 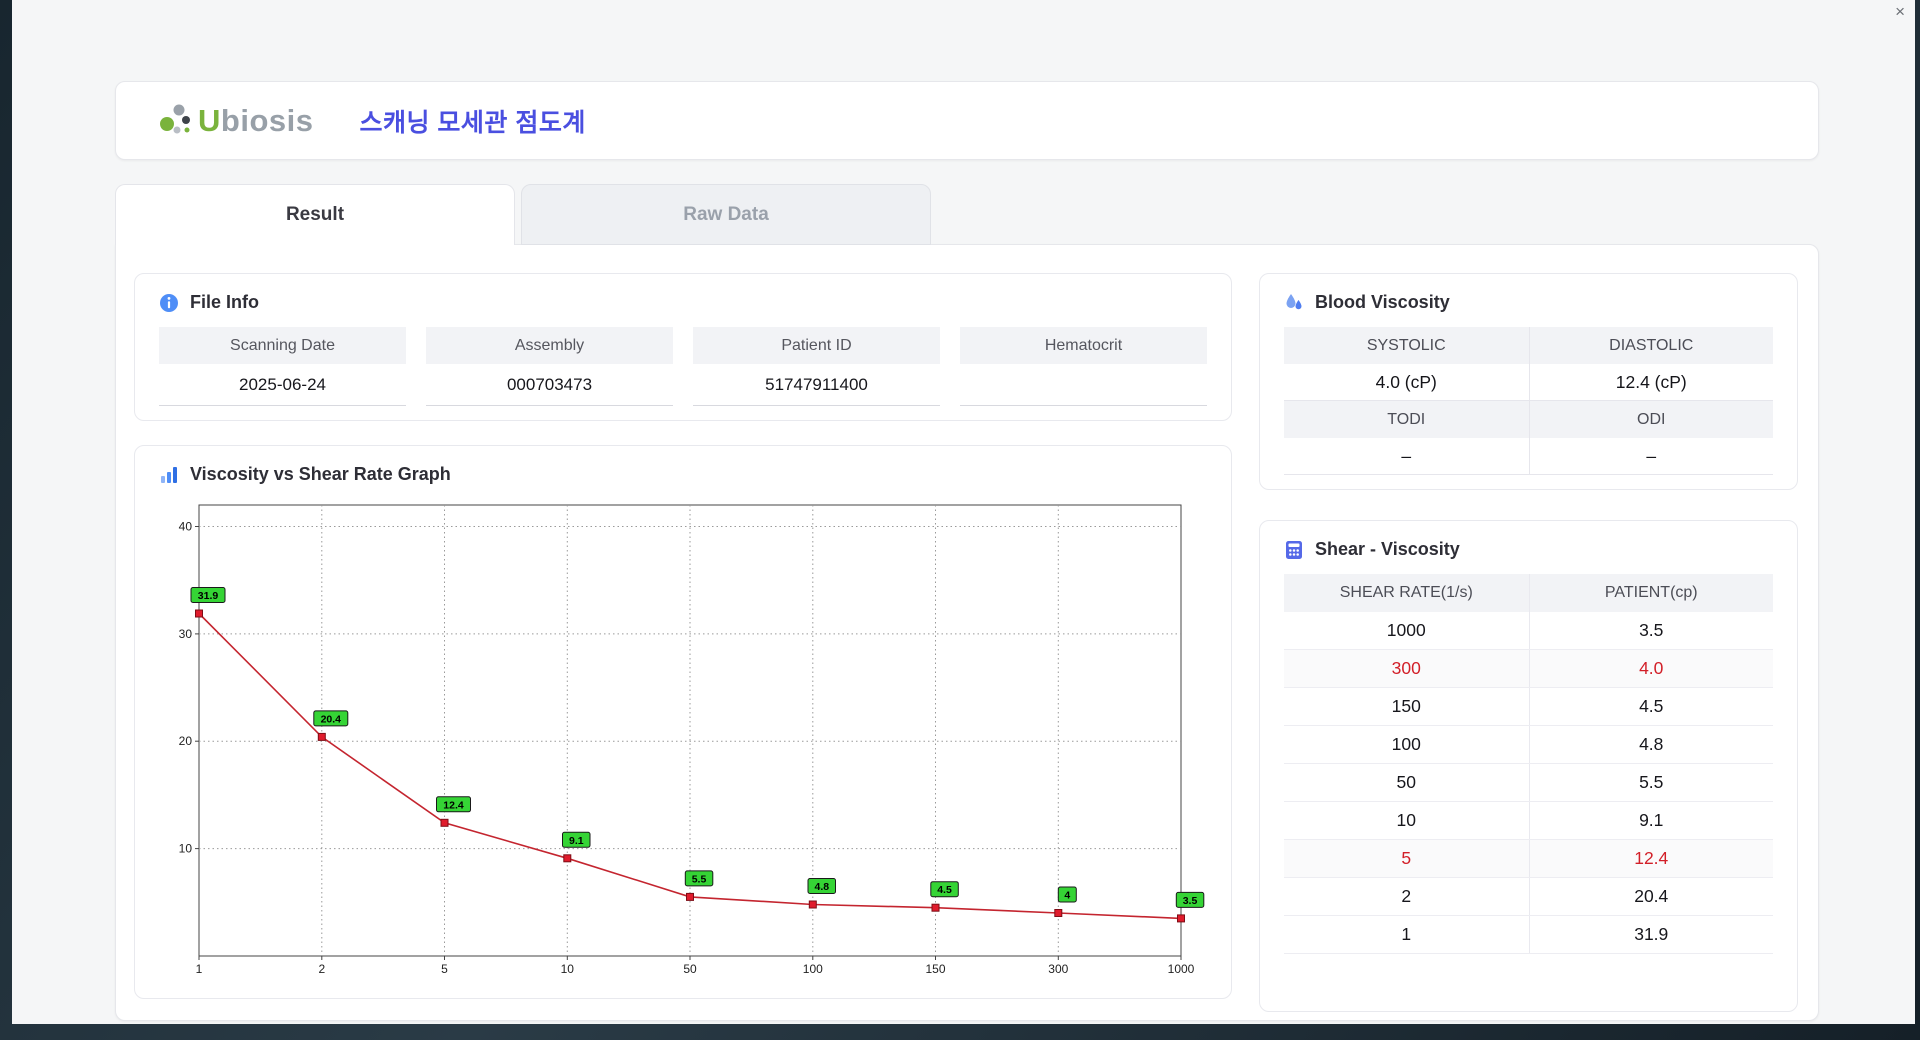 What do you see at coordinates (1294, 549) in the screenshot?
I see `calculator-icon` at bounding box center [1294, 549].